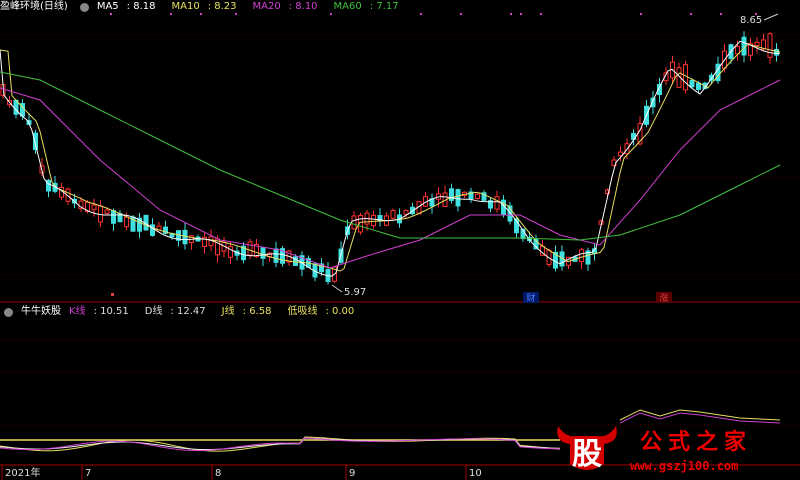 Image resolution: width=800 pixels, height=480 pixels. What do you see at coordinates (355, 292) in the screenshot?
I see `low-price-label: 5.97` at bounding box center [355, 292].